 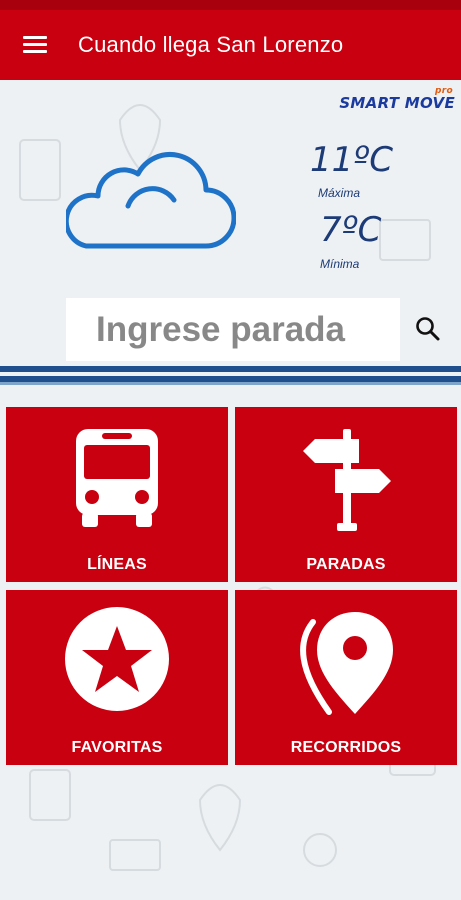 I want to click on brand-logo: SMART MOVE pro, so click(x=397, y=99).